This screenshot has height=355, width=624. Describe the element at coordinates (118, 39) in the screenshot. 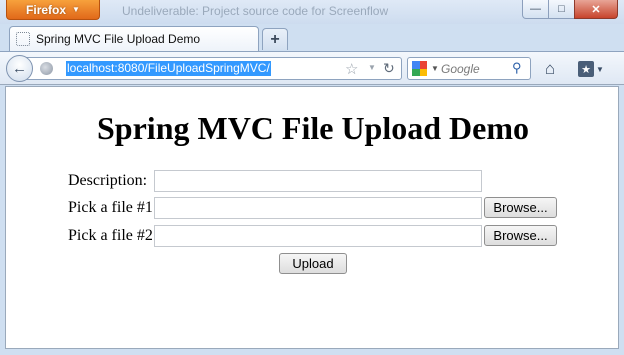

I see `tab-title: Spring MVC File Upload Demo` at that location.